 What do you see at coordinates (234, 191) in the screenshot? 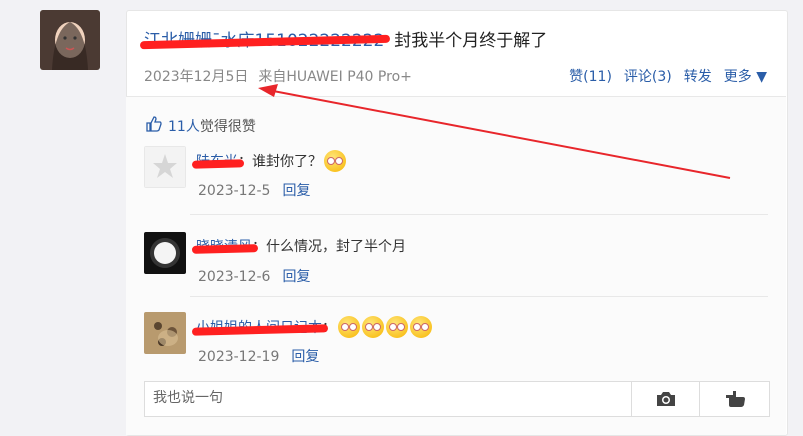
I see `comment-date: 2023-12-5` at bounding box center [234, 191].